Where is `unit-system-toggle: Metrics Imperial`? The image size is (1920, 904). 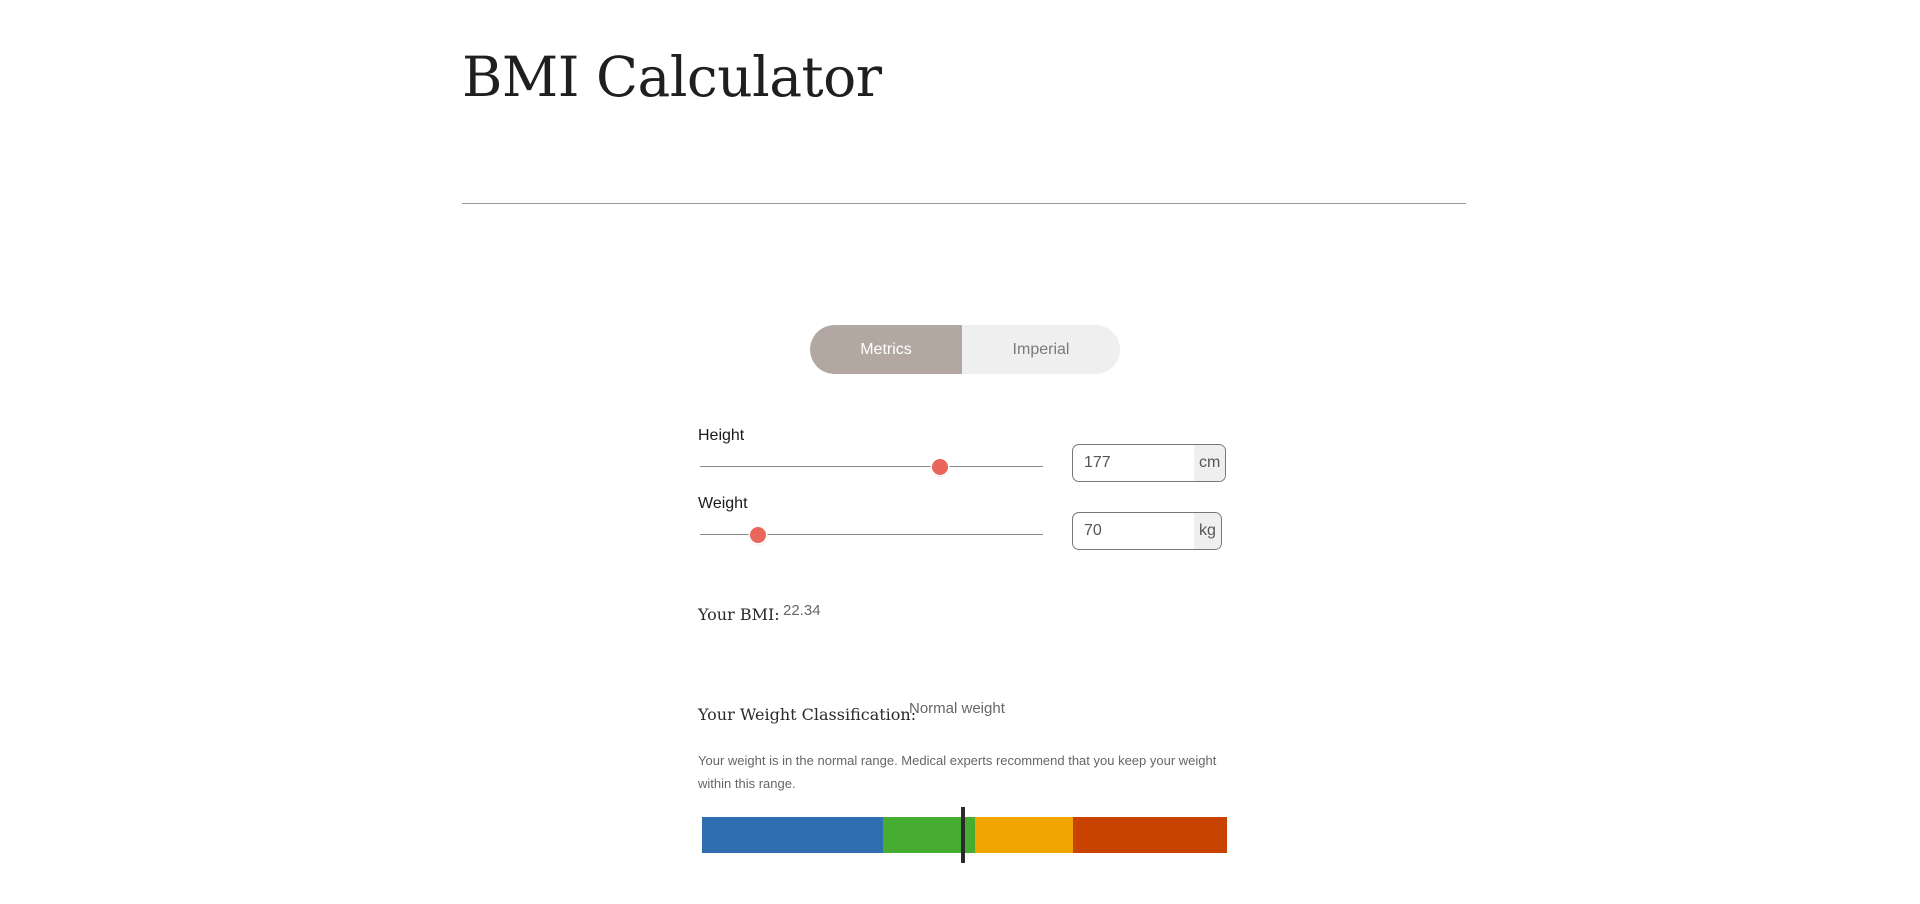 unit-system-toggle: Metrics Imperial is located at coordinates (965, 349).